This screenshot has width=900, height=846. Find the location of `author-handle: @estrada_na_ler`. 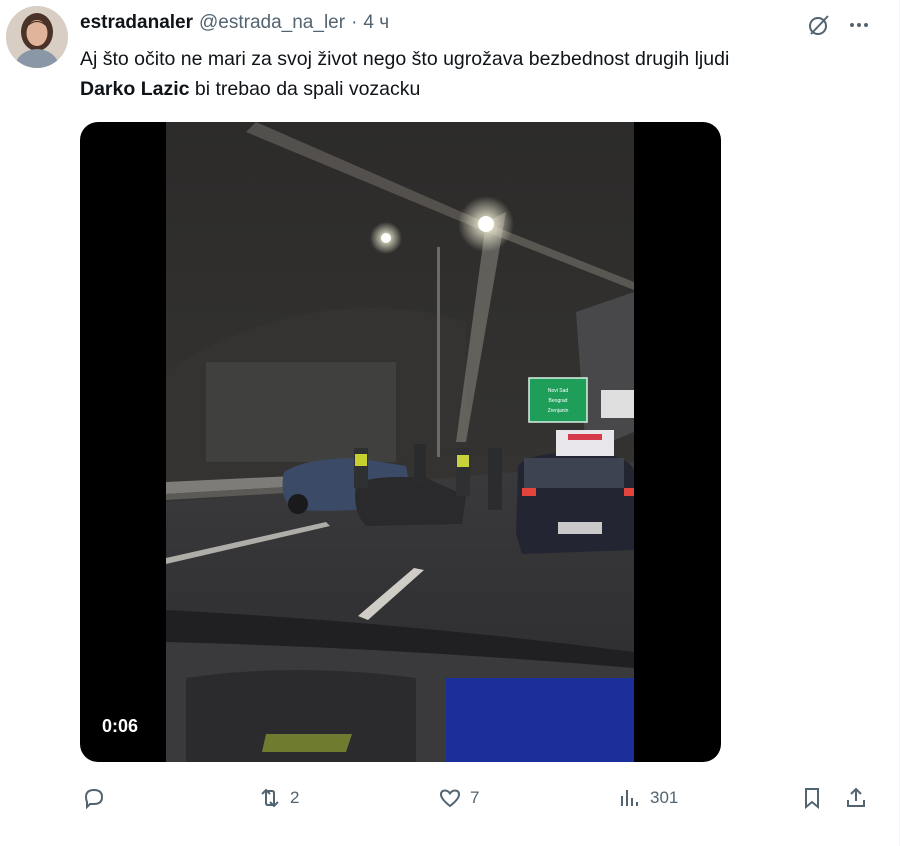

author-handle: @estrada_na_ler is located at coordinates (272, 23).